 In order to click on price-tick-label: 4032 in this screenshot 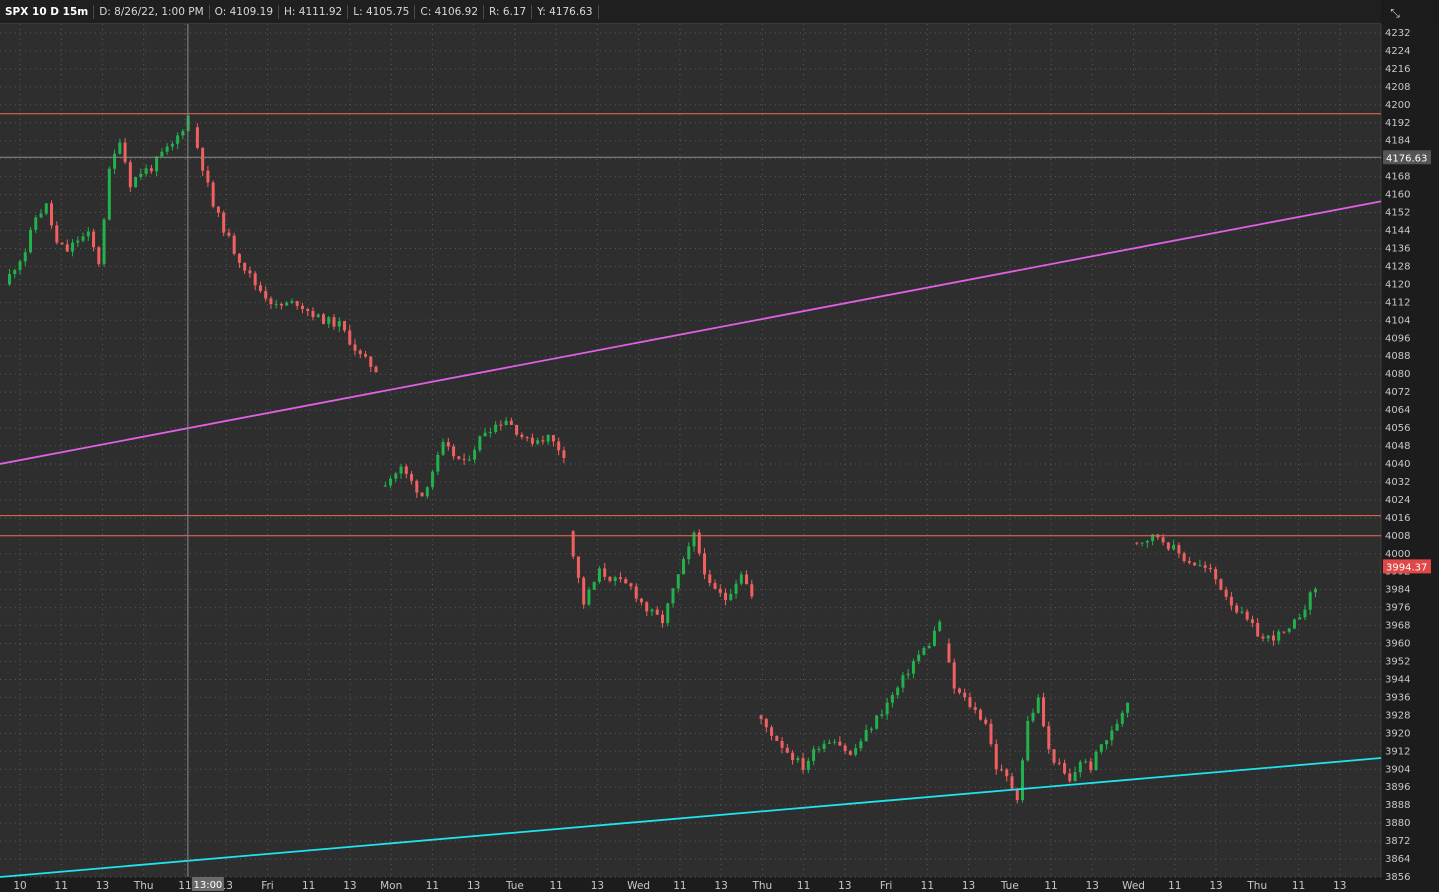, I will do `click(1397, 482)`.